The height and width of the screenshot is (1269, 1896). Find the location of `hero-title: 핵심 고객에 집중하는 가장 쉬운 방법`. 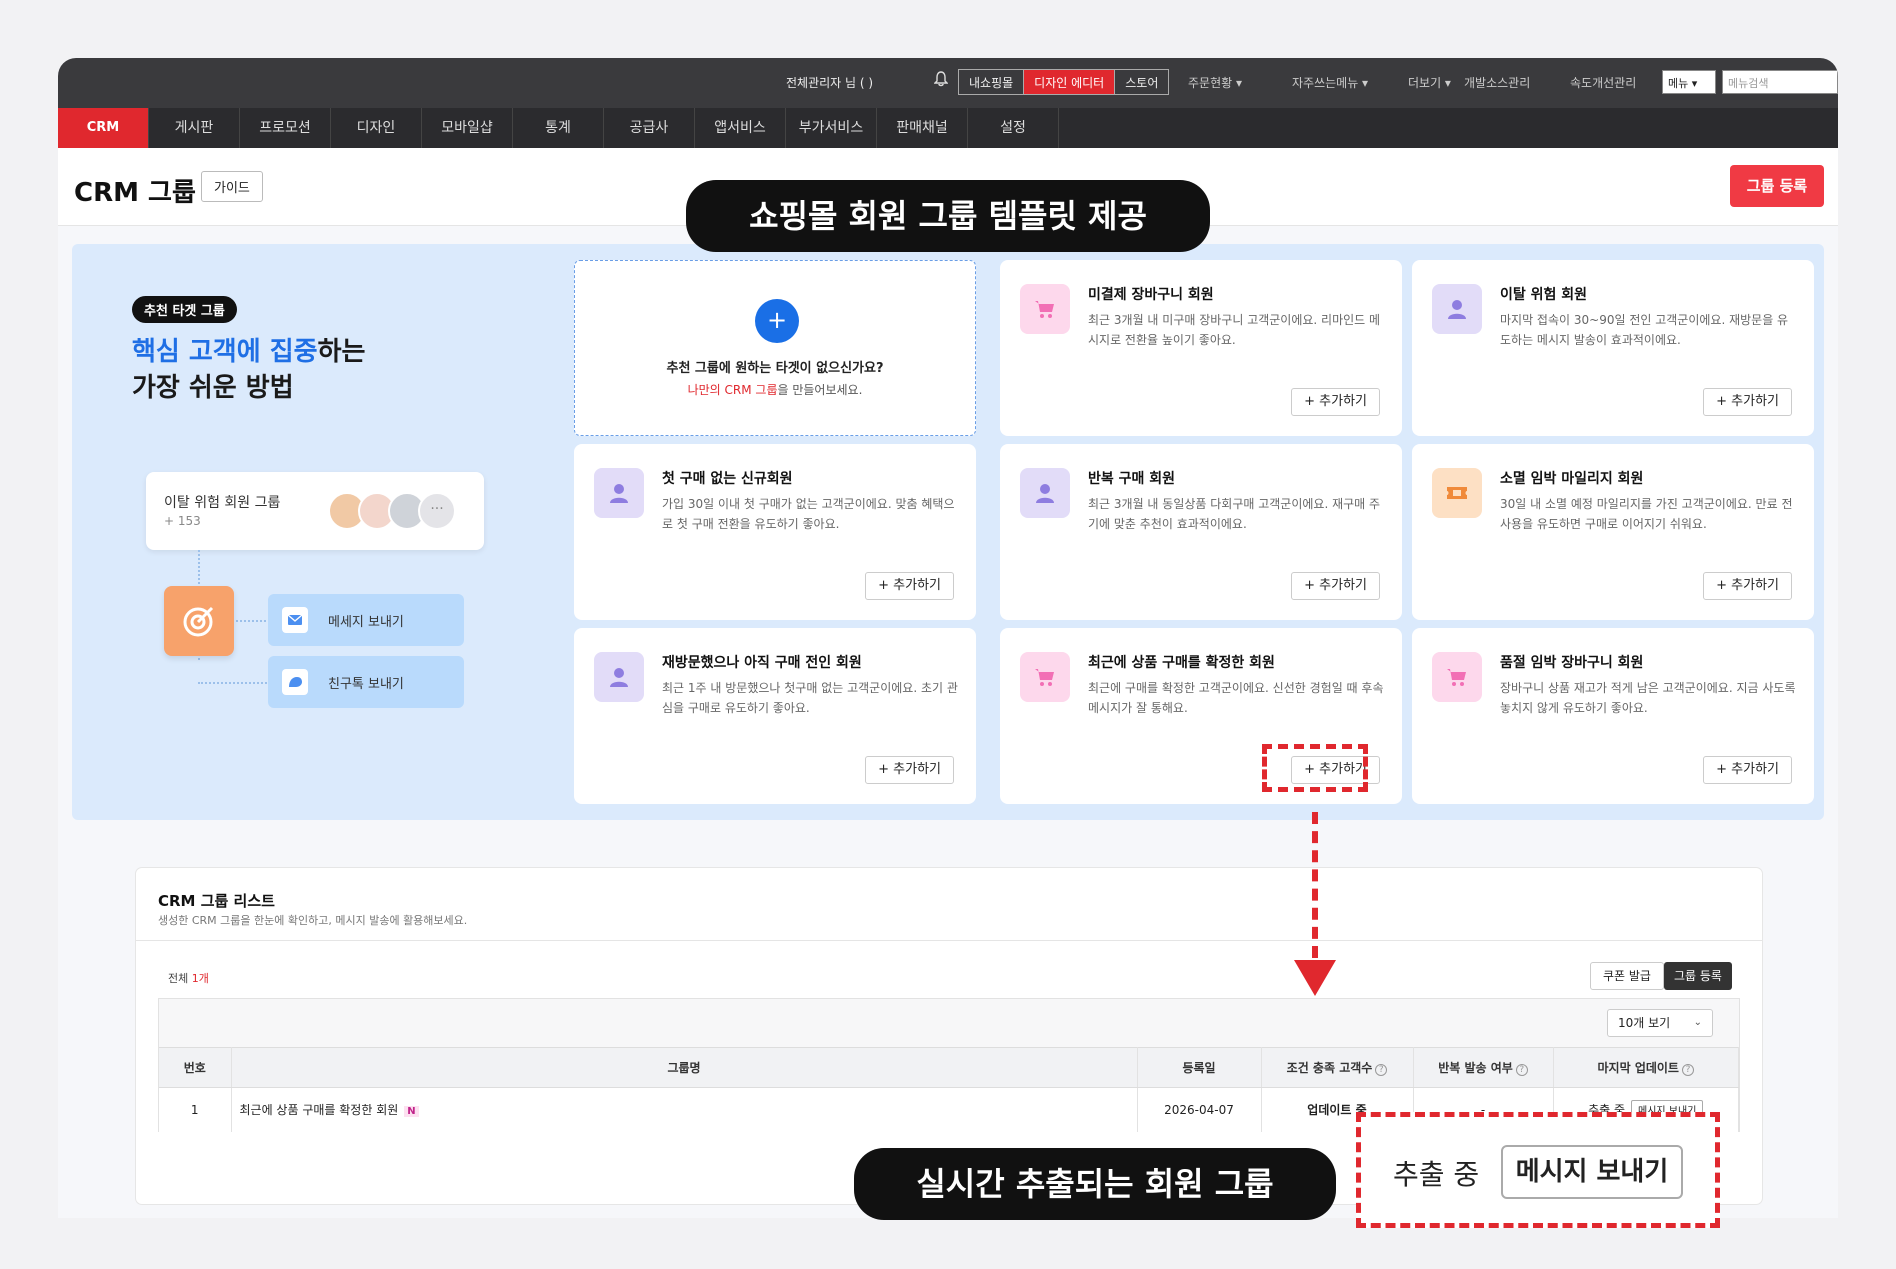

hero-title: 핵심 고객에 집중하는 가장 쉬운 방법 is located at coordinates (249, 370).